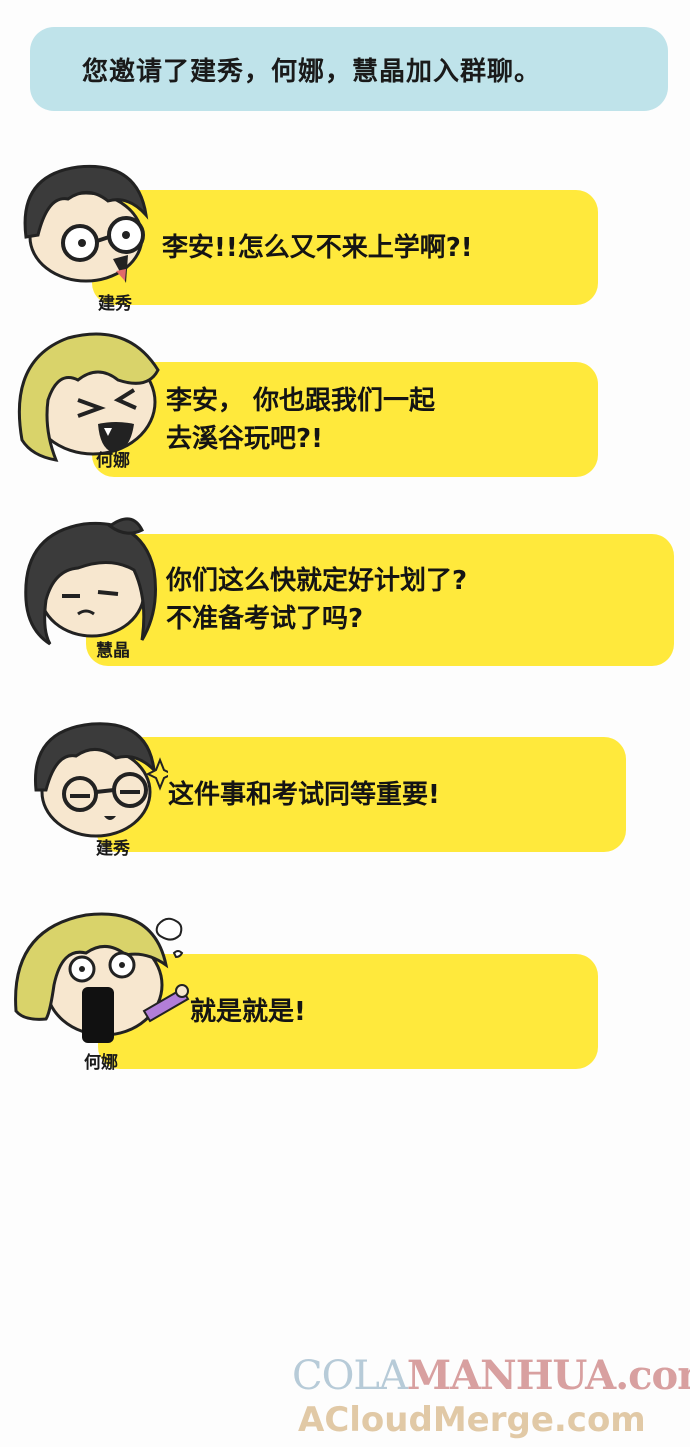 The height and width of the screenshot is (1447, 690). What do you see at coordinates (350, 1376) in the screenshot?
I see `watermark-cola: COLA` at bounding box center [350, 1376].